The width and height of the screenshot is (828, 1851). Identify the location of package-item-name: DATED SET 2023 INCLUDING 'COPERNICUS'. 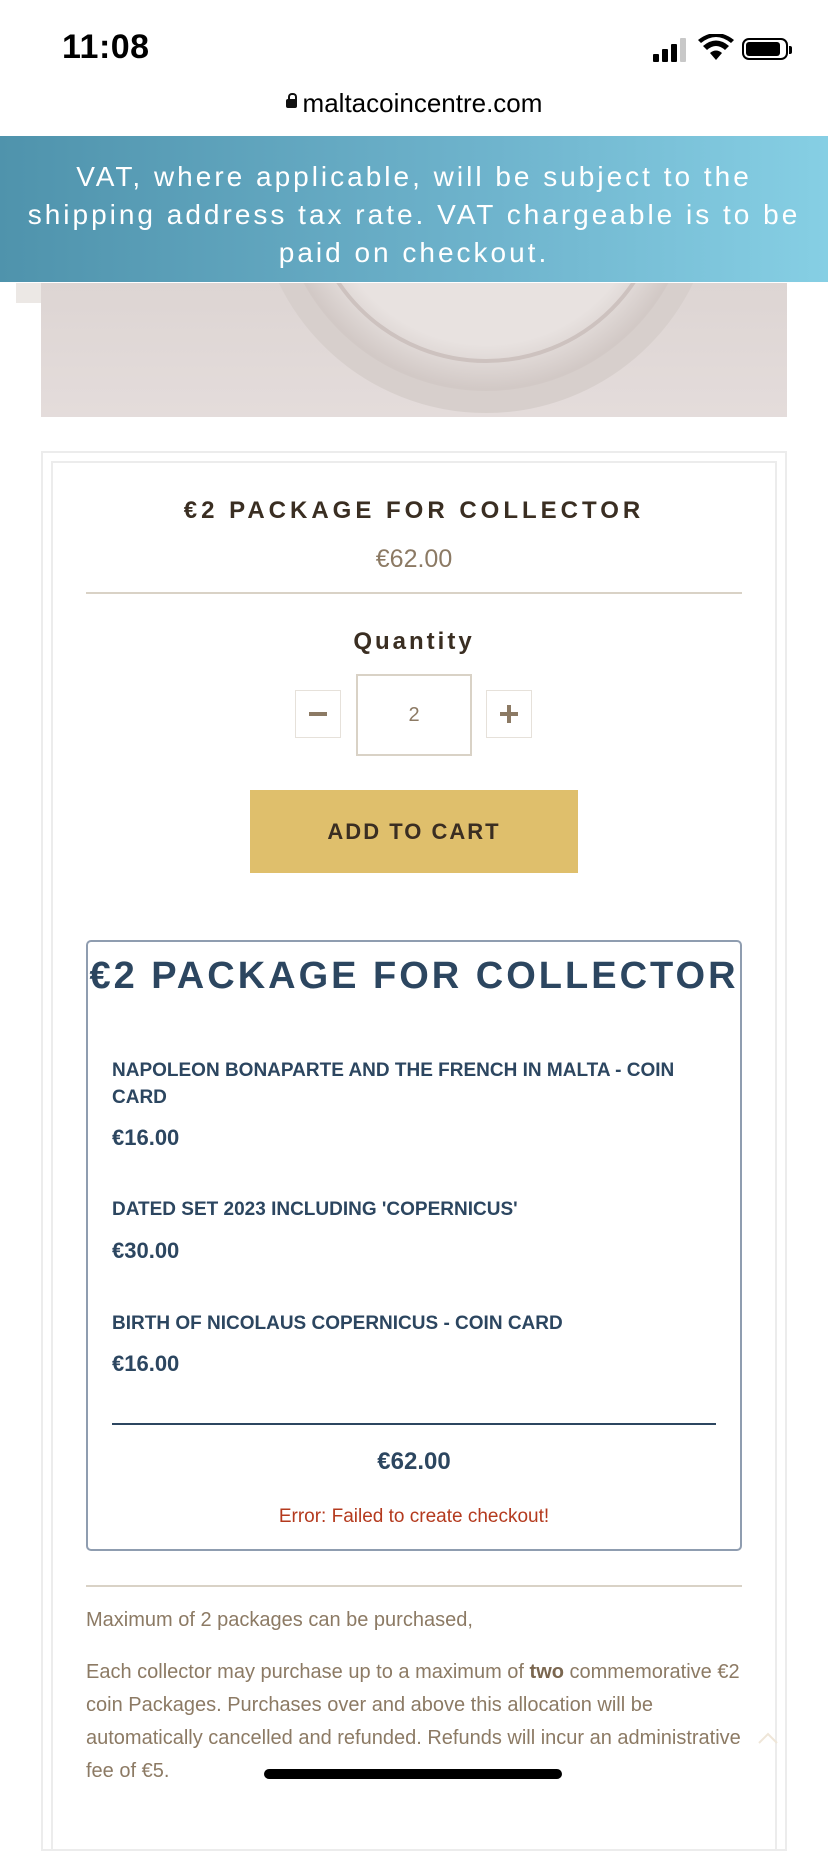
(315, 1209).